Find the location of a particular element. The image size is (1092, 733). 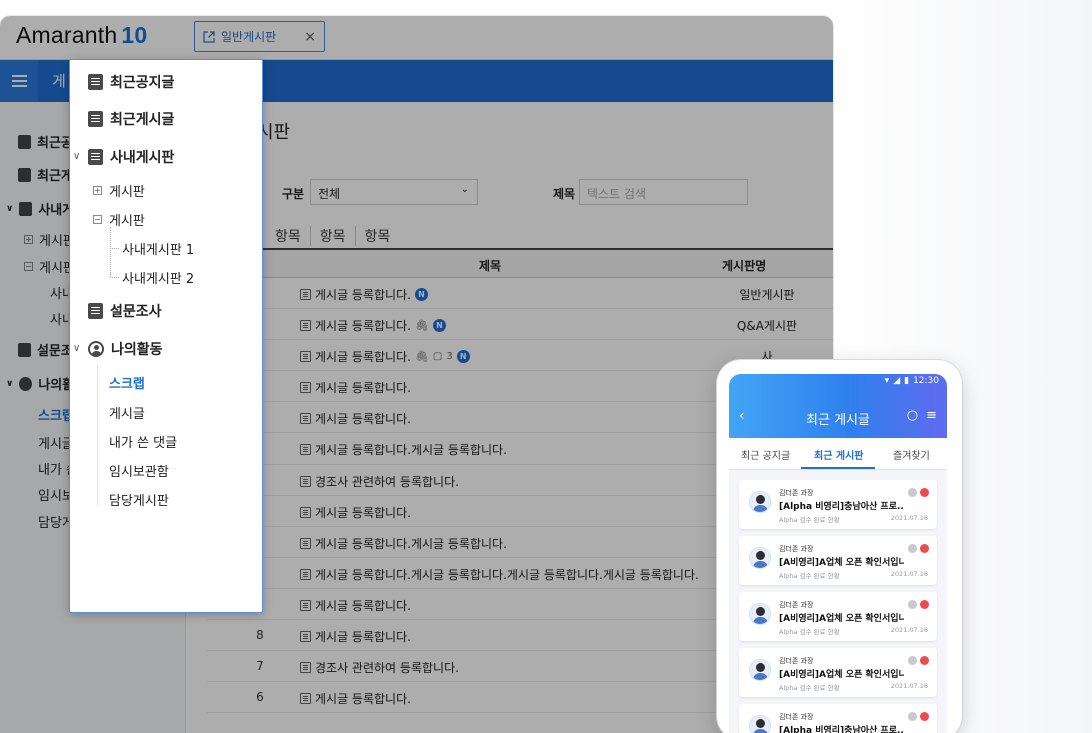

row-number: 6 is located at coordinates (260, 697).